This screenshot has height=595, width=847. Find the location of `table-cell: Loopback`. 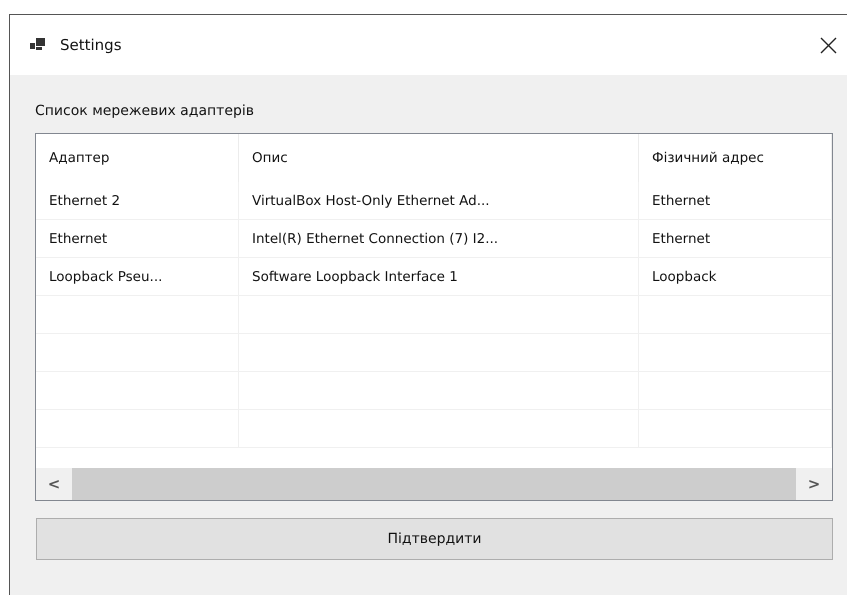

table-cell: Loopback is located at coordinates (735, 276).